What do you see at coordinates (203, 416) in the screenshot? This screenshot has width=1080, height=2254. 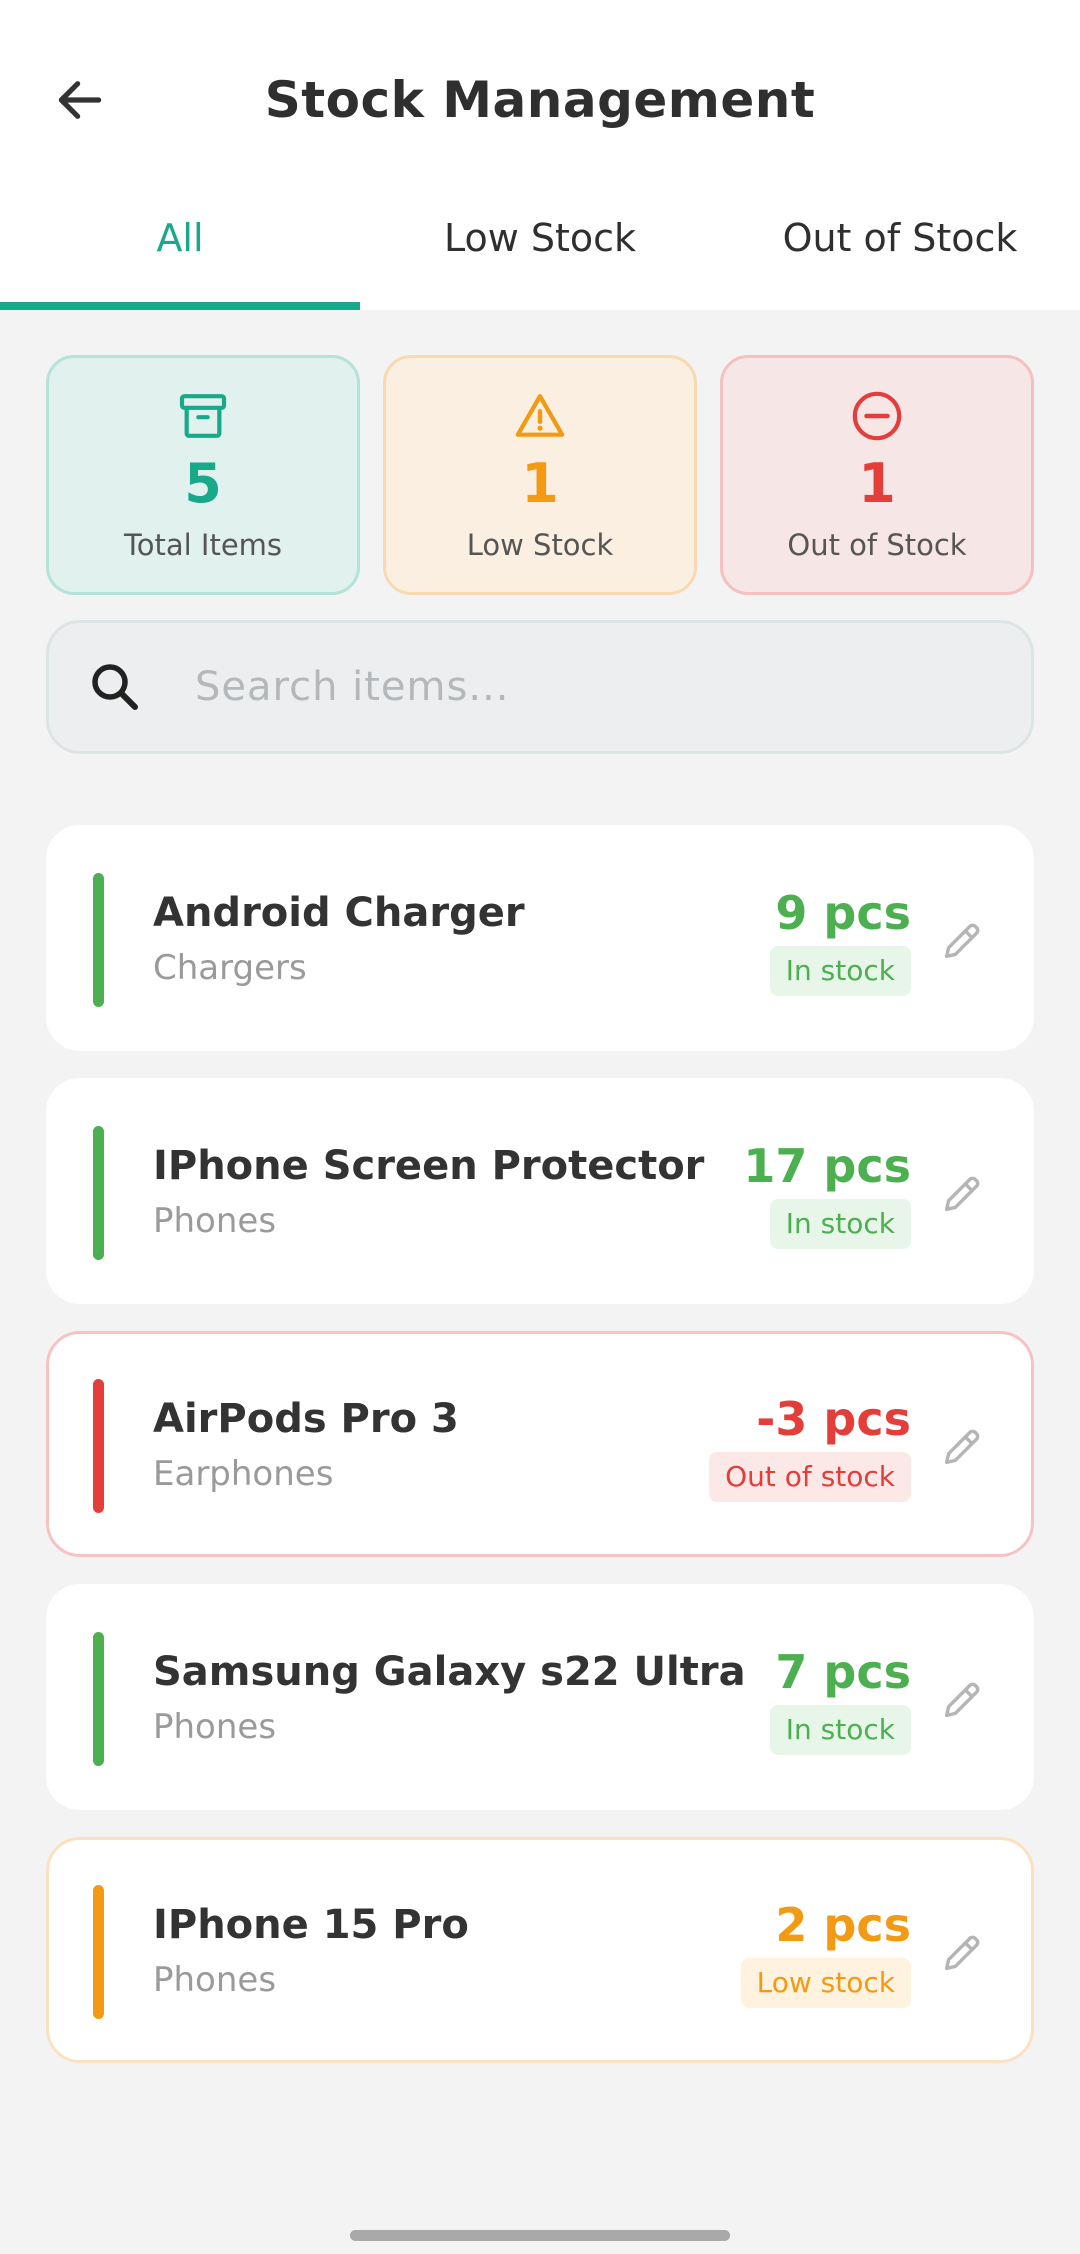 I see `archive-box-icon` at bounding box center [203, 416].